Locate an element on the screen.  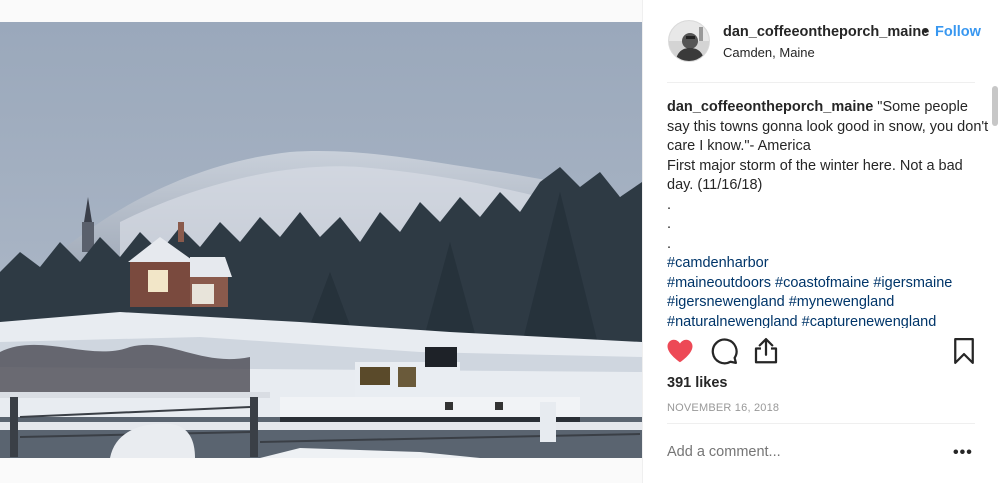
caption-username: dan_coffeeontheporch_maine is located at coordinates (770, 107).